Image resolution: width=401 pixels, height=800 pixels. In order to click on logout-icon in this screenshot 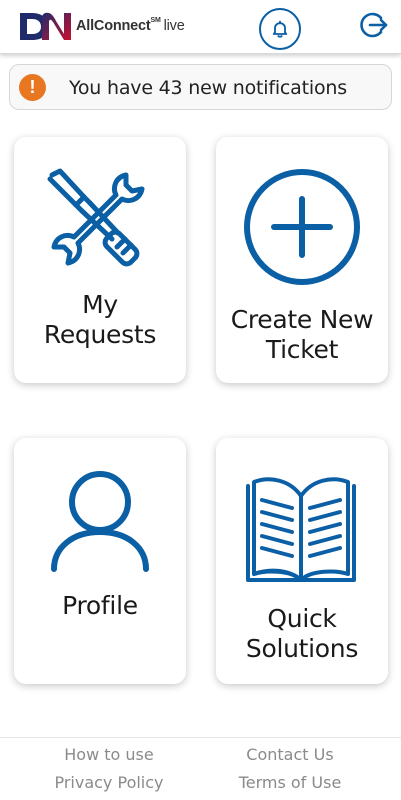, I will do `click(374, 25)`.